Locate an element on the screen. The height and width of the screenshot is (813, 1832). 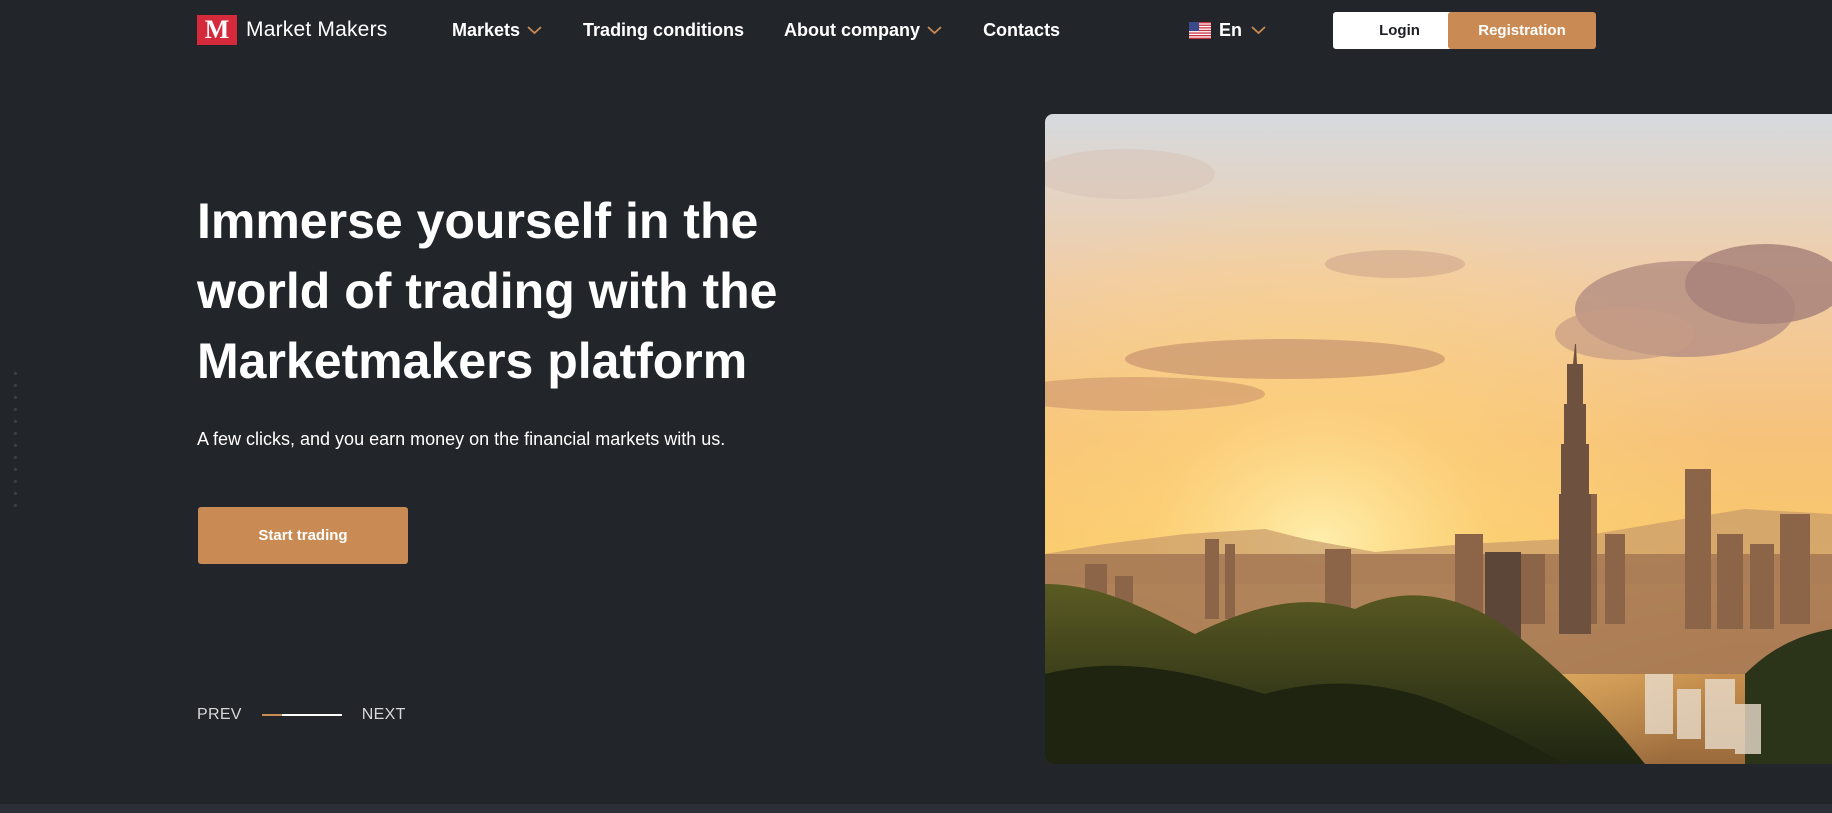
brand-name: Market Makers is located at coordinates (317, 29).